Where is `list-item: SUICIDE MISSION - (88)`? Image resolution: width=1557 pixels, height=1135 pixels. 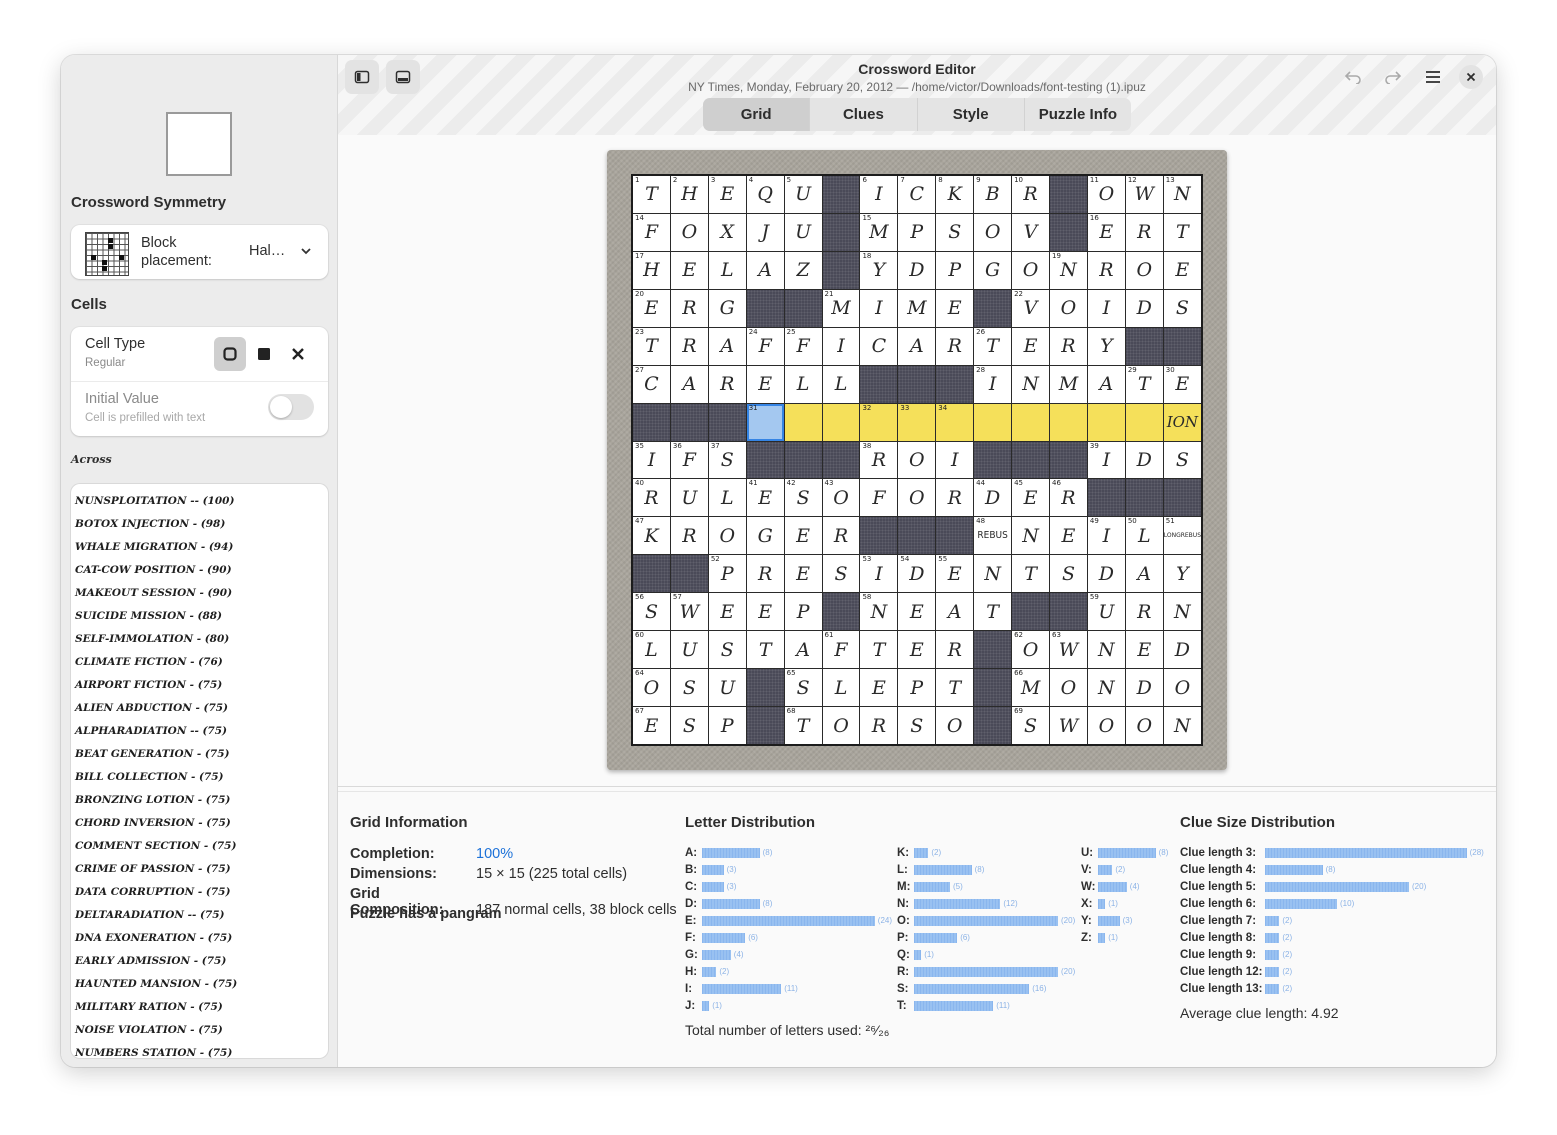 list-item: SUICIDE MISSION - (88) is located at coordinates (199, 615).